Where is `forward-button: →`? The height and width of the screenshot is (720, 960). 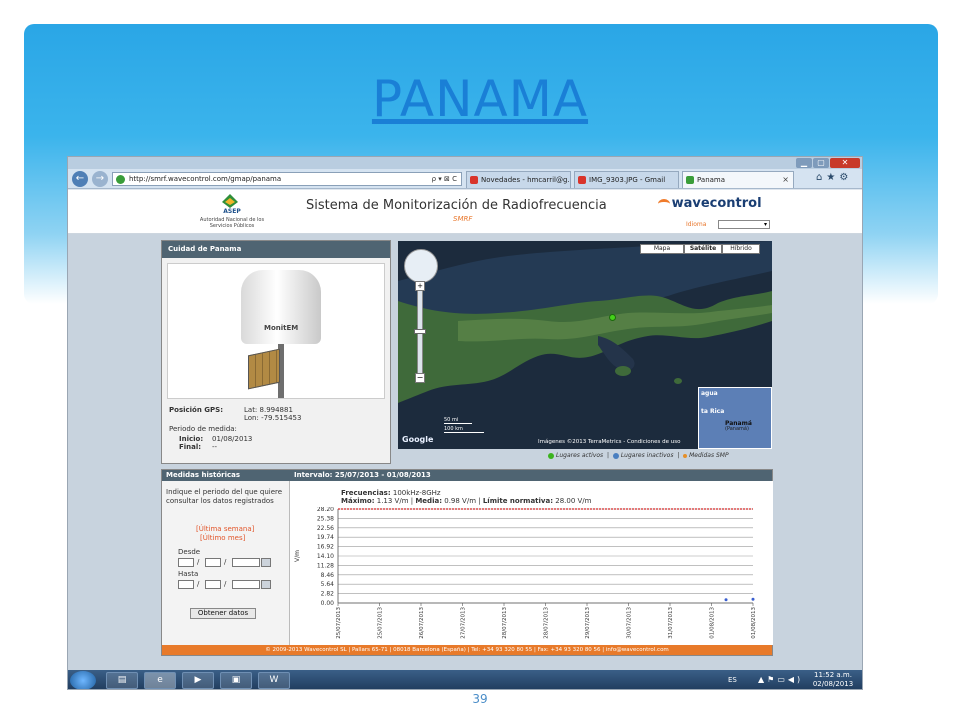 forward-button: → is located at coordinates (100, 179).